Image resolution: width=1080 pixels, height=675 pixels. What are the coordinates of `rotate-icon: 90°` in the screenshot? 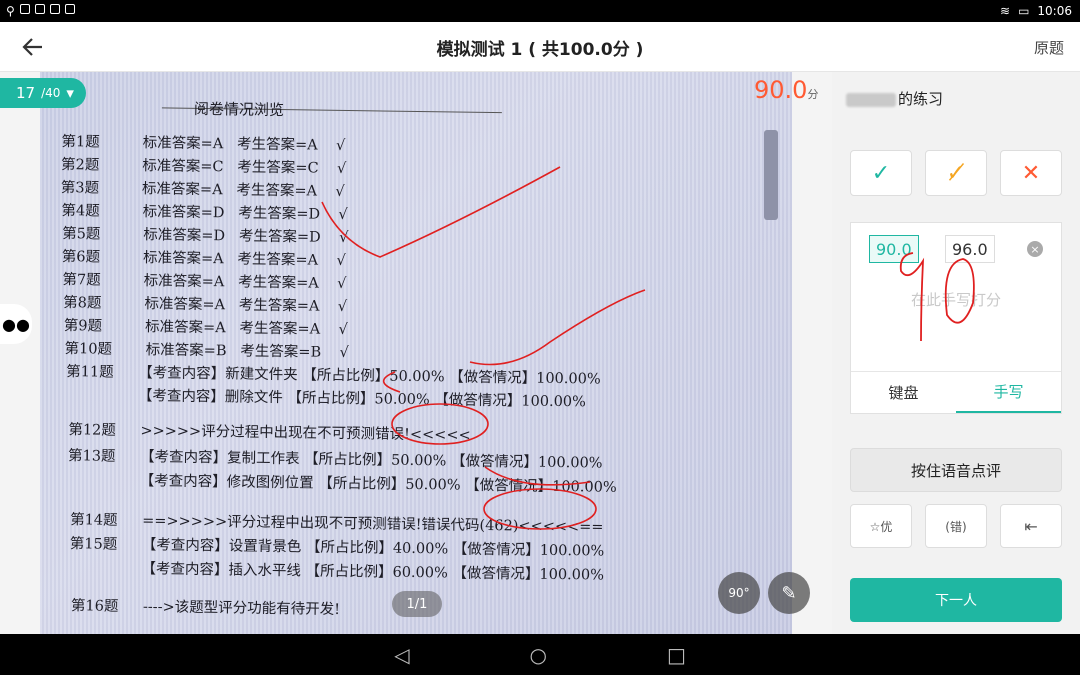 It's located at (739, 593).